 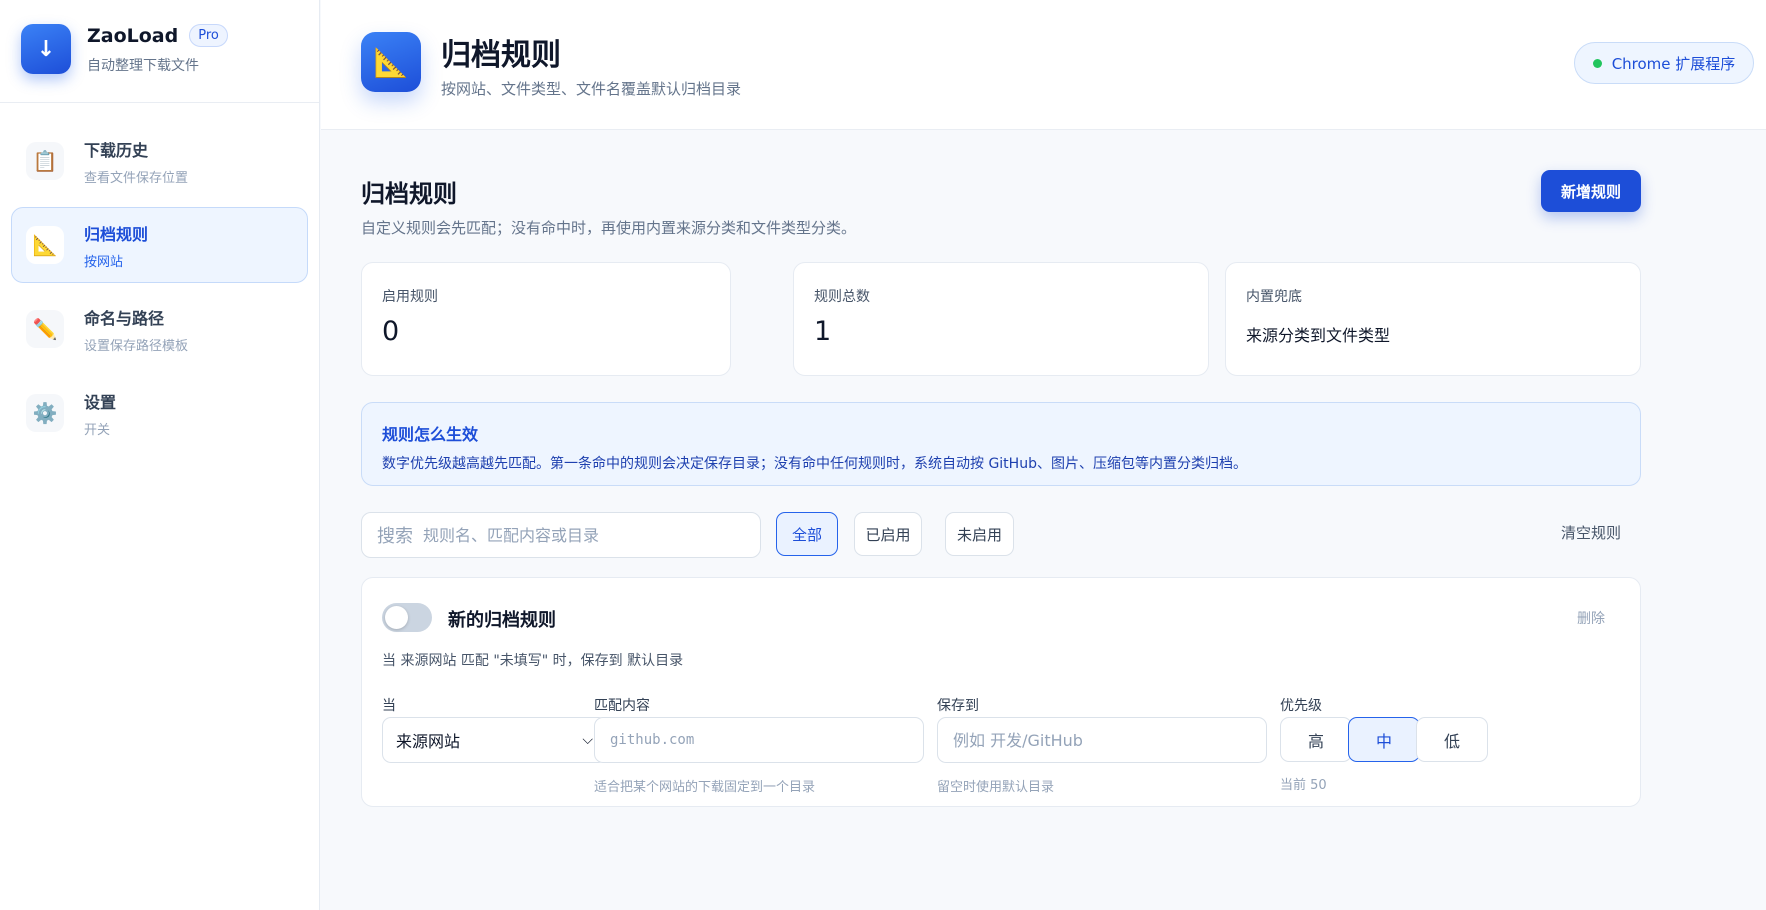 I want to click on sidebar-item-title: 归档规则, so click(x=116, y=234).